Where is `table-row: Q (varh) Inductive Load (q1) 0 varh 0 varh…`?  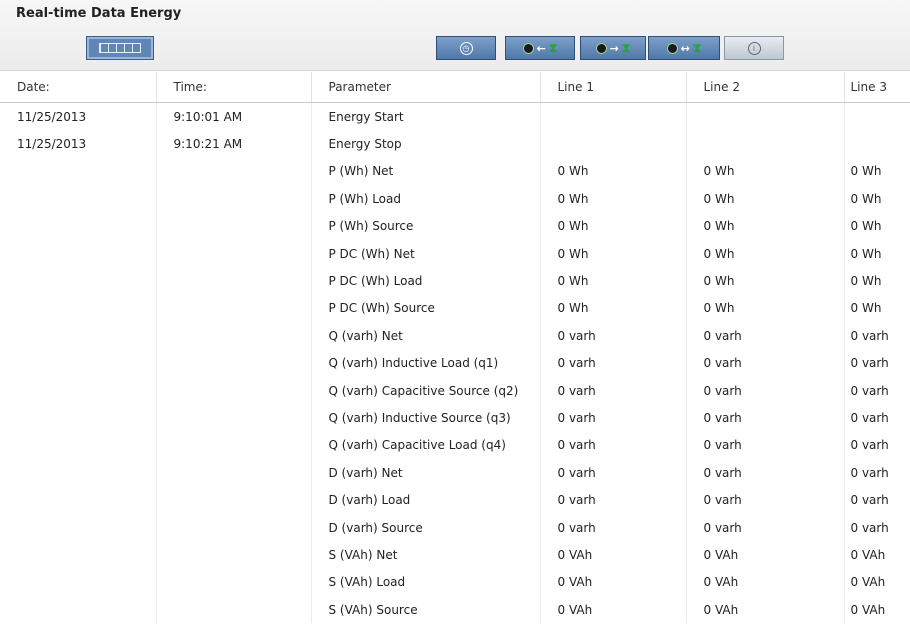 table-row: Q (varh) Inductive Load (q1) 0 varh 0 varh… is located at coordinates (455, 363).